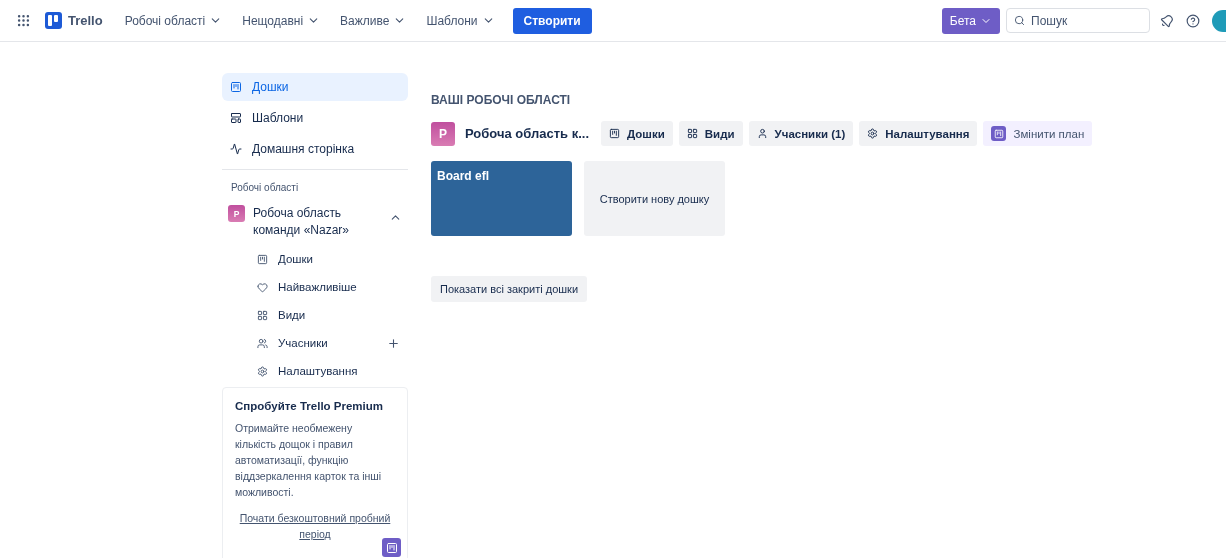  Describe the element at coordinates (654, 198) in the screenshot. I see `create-board-button: Створити нову дошку` at that location.